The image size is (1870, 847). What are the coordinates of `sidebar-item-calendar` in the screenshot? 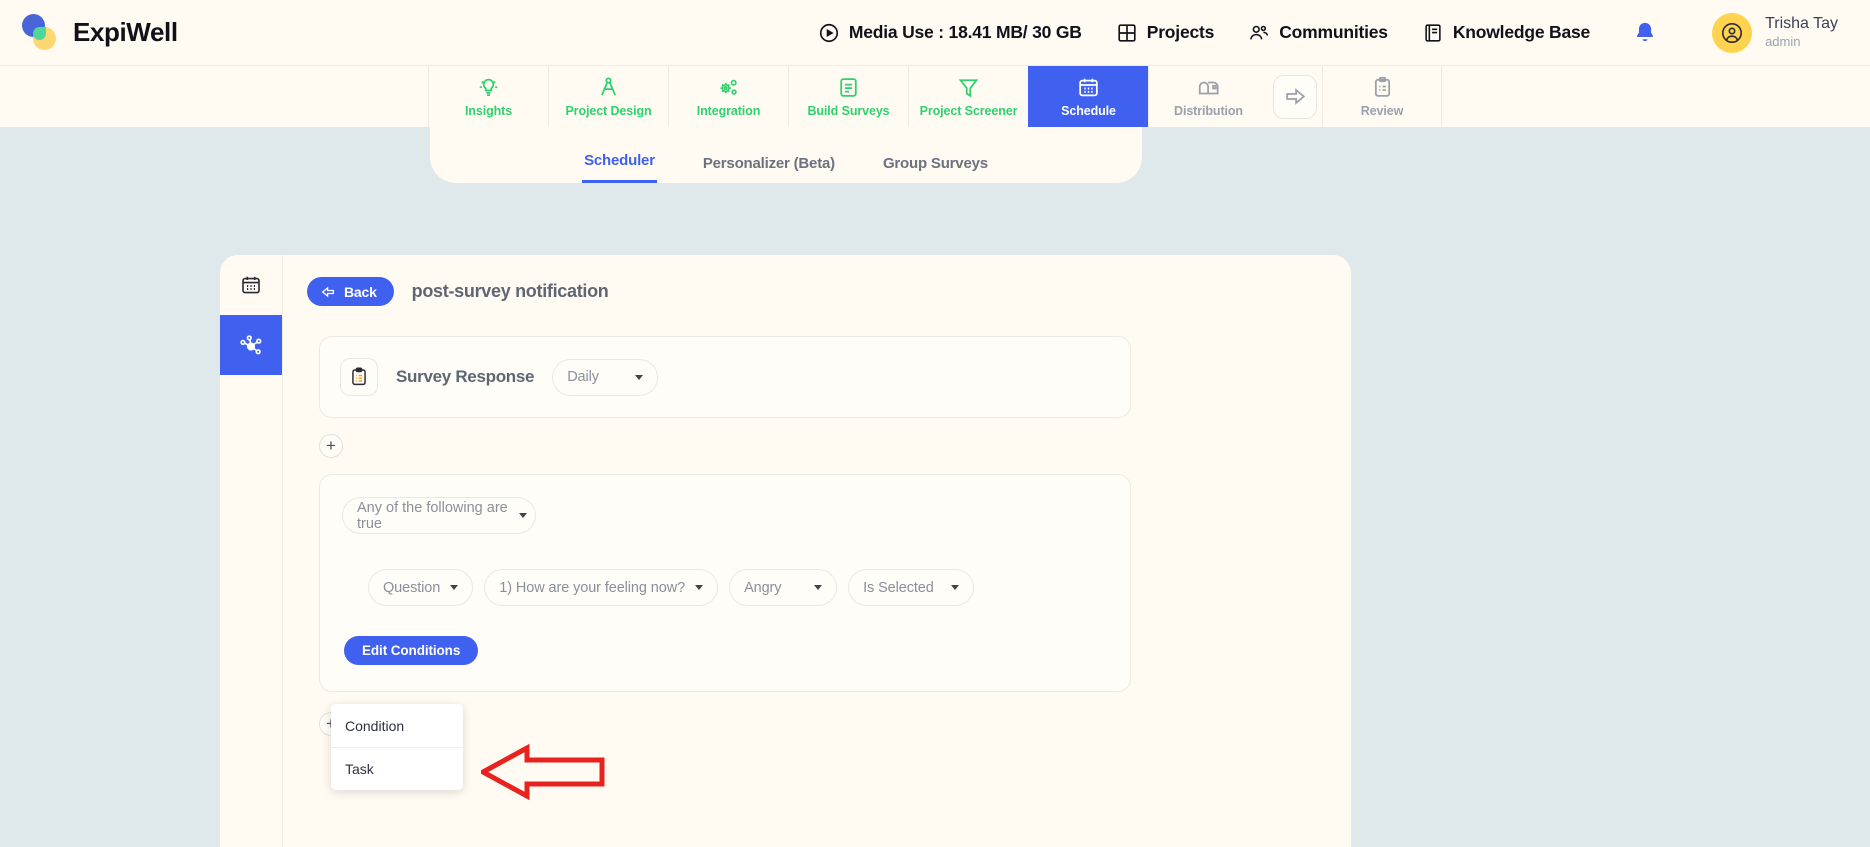 It's located at (251, 285).